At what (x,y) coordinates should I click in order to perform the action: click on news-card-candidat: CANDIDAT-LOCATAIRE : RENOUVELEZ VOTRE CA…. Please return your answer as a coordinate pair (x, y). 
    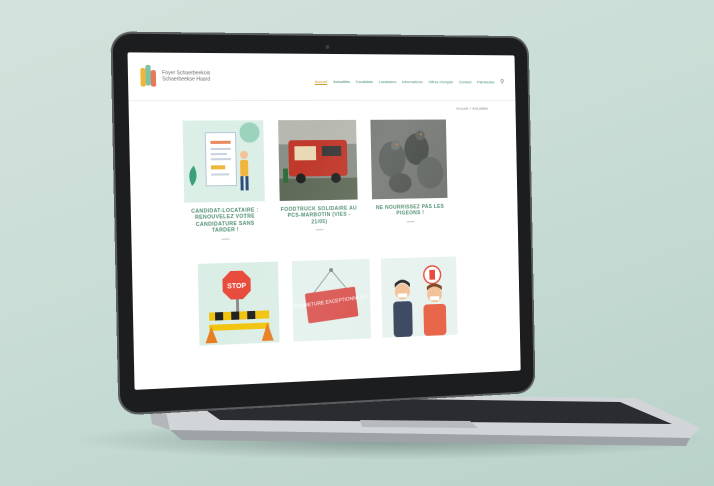
    Looking at the image, I should click on (224, 180).